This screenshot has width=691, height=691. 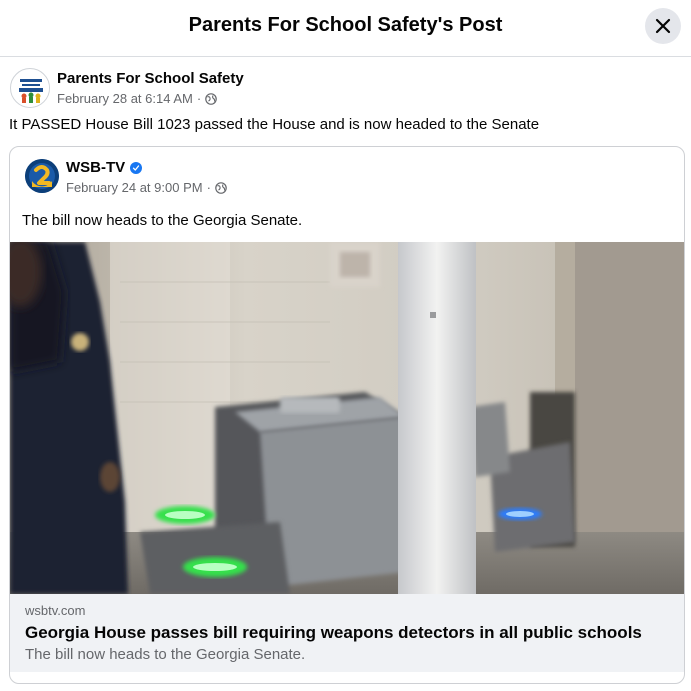 I want to click on close-icon, so click(x=663, y=26).